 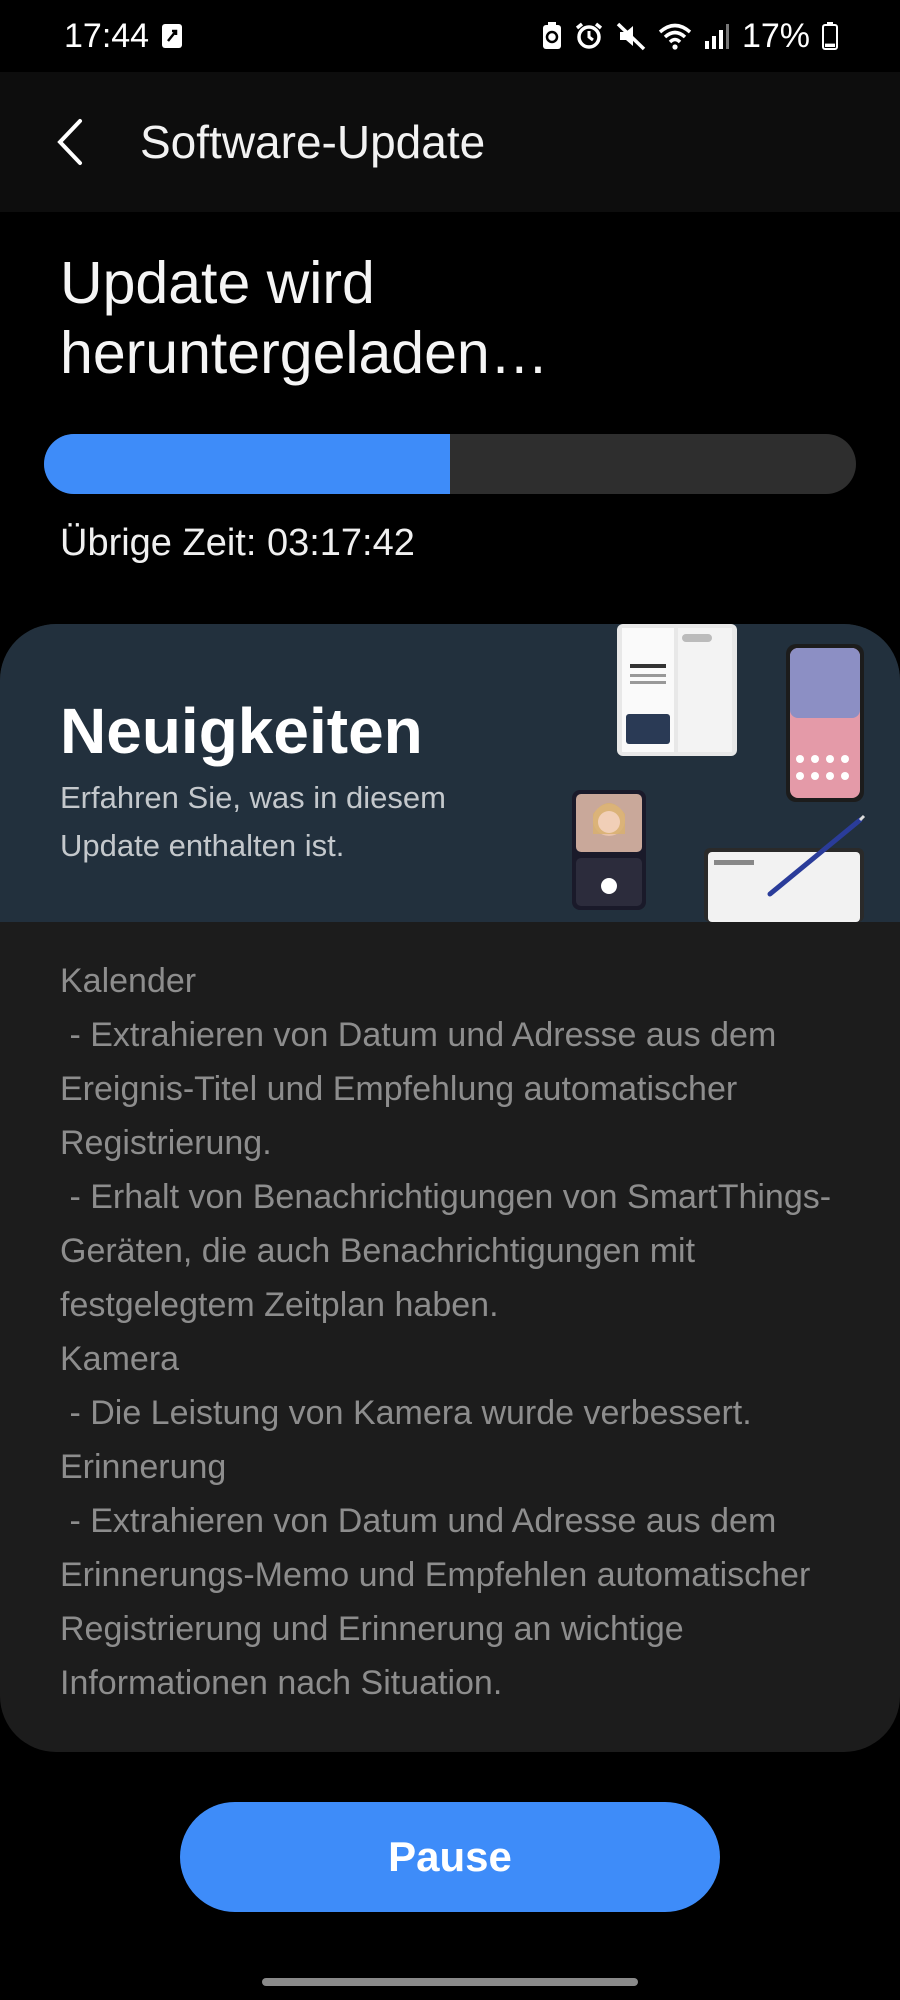 I want to click on time-remaining-value: 03:17:42, so click(x=340, y=543).